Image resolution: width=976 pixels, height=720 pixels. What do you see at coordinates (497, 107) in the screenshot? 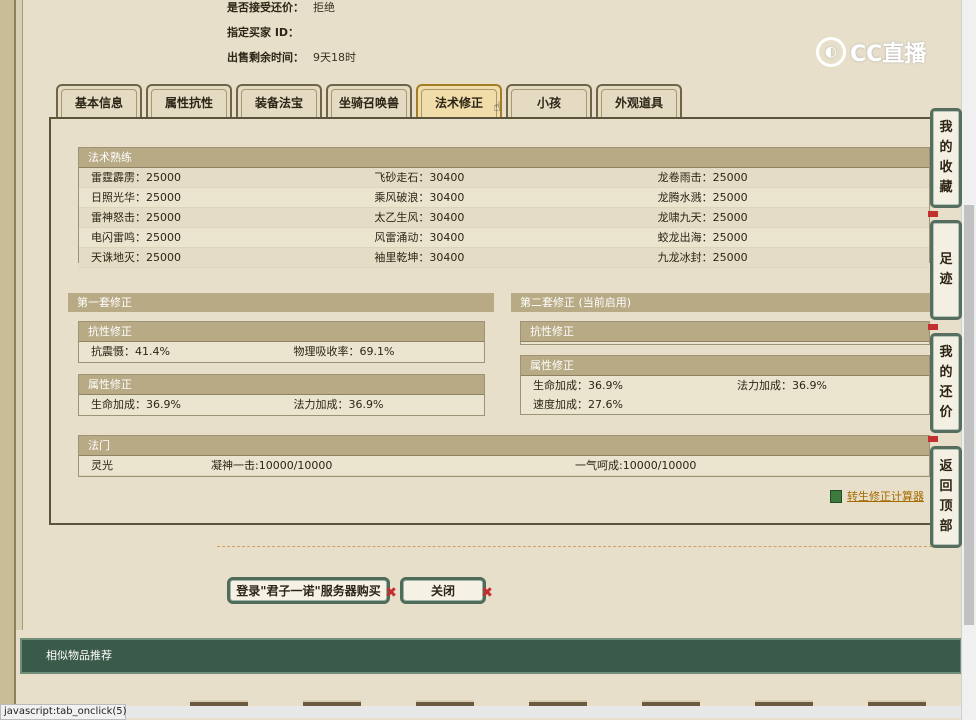
I see `hand-cursor-icon: ☝` at bounding box center [497, 107].